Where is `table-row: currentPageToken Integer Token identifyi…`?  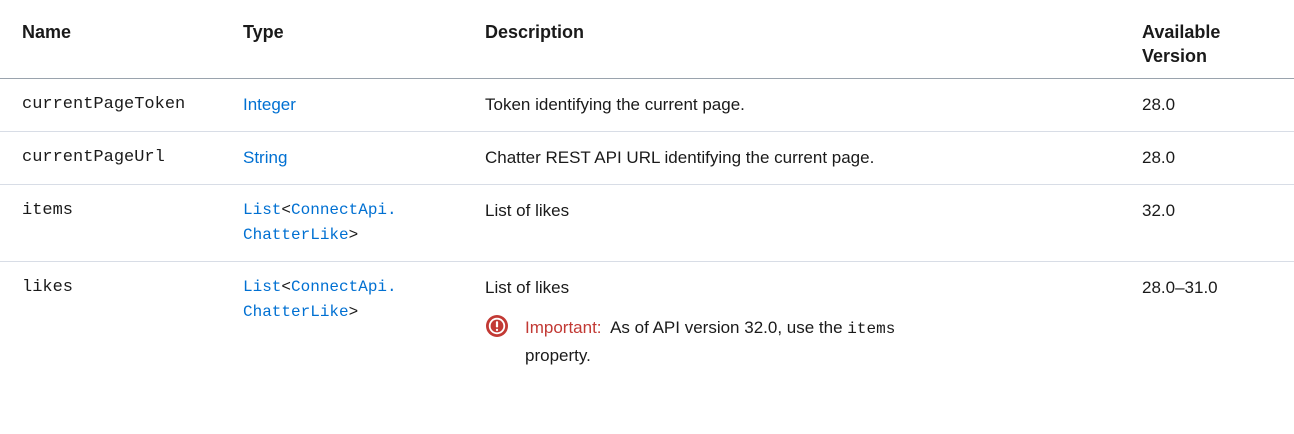
table-row: currentPageToken Integer Token identifyi… is located at coordinates (647, 105).